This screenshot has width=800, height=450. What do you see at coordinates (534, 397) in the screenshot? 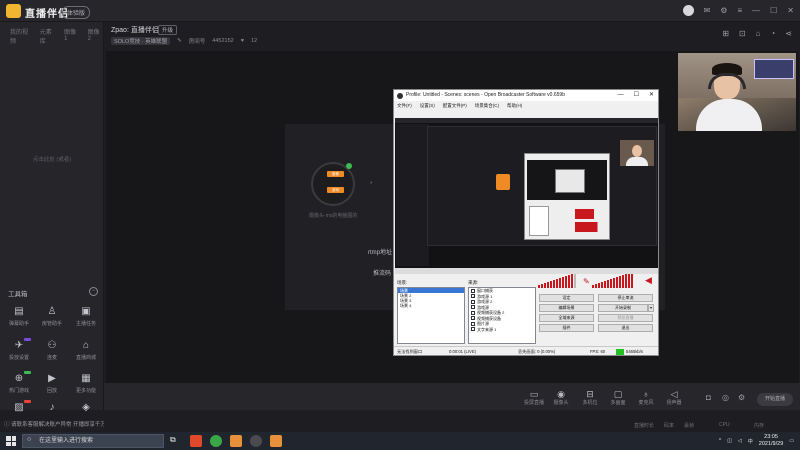
I see `cast-button: ▭ 投屏直播` at bounding box center [534, 397].